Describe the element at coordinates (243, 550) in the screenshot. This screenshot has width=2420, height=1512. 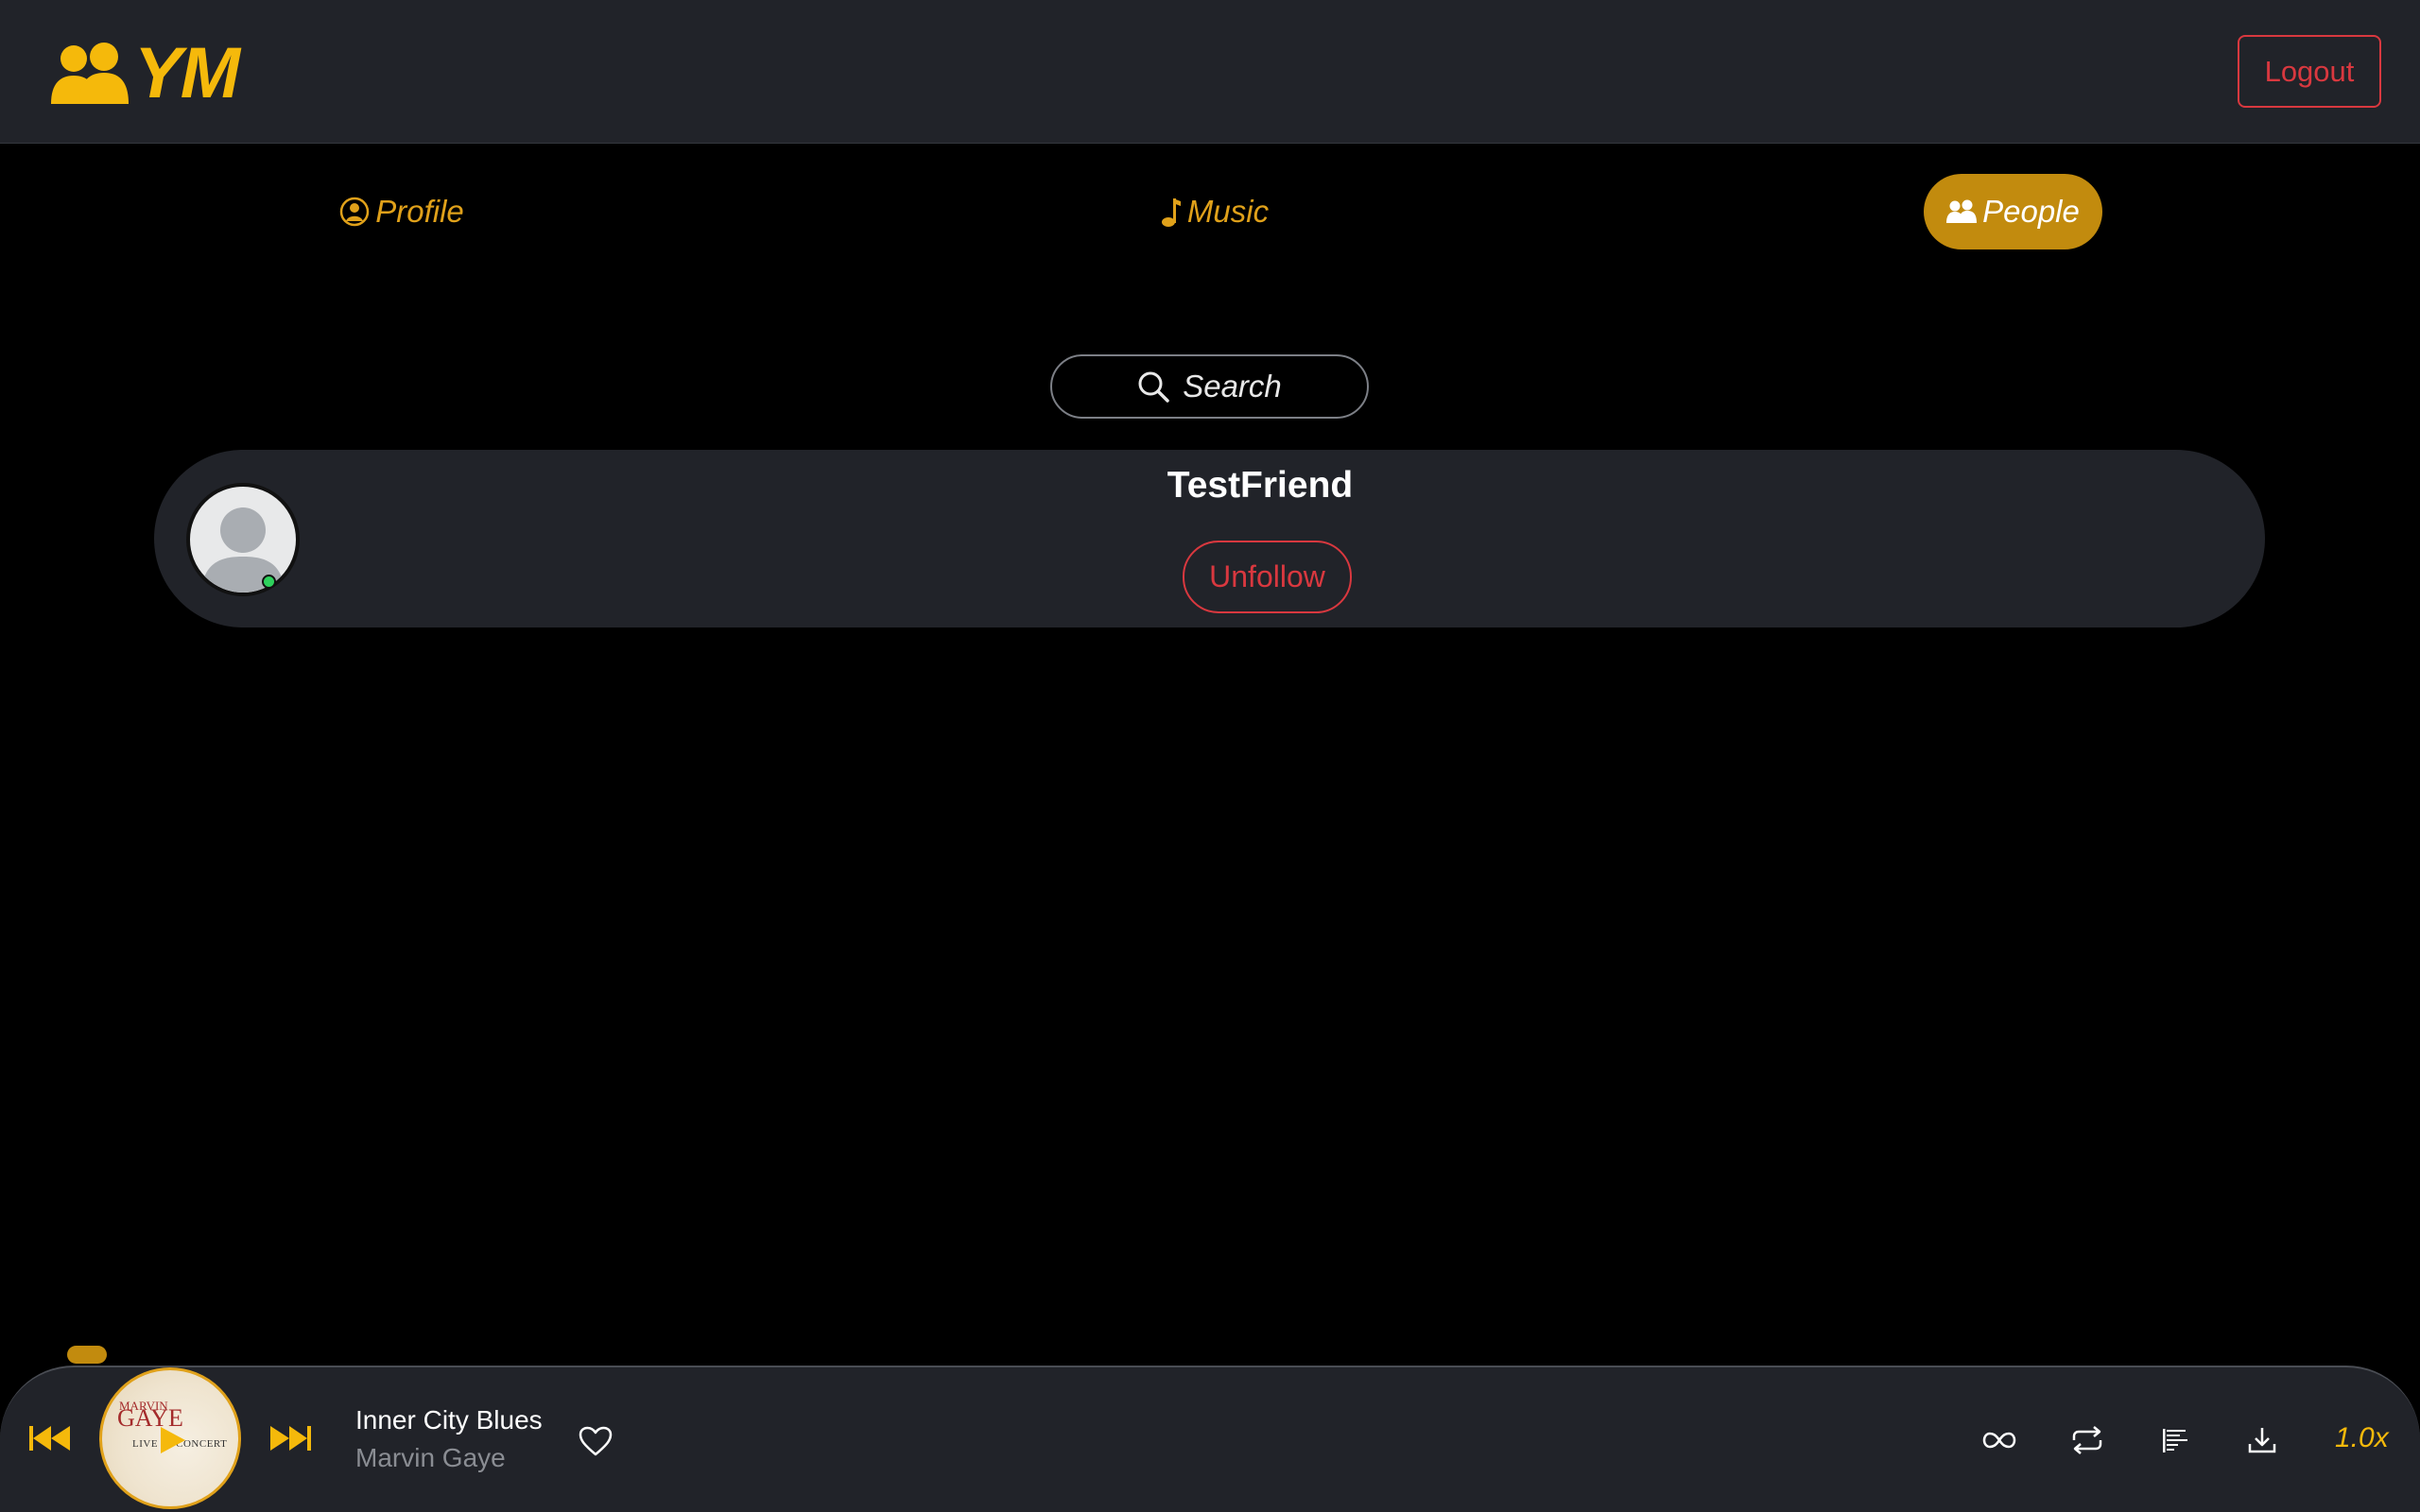
I see `default-avatar-icon` at that location.